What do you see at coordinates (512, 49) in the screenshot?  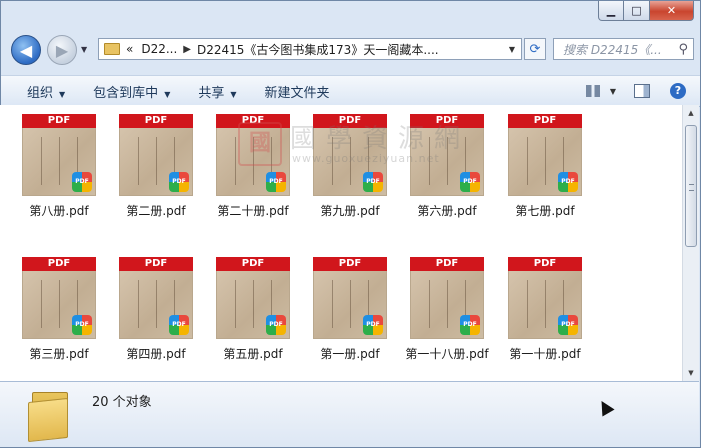 I see `address-dropdown-icon: ▼` at bounding box center [512, 49].